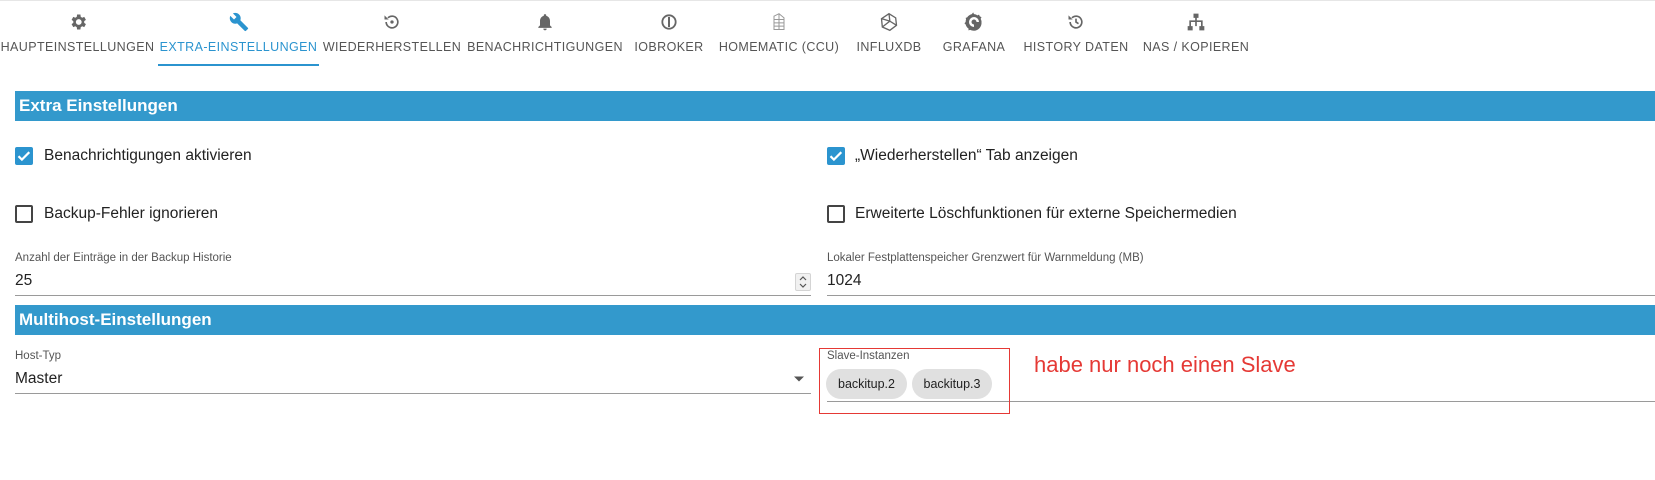  I want to click on grafana-icon, so click(973, 21).